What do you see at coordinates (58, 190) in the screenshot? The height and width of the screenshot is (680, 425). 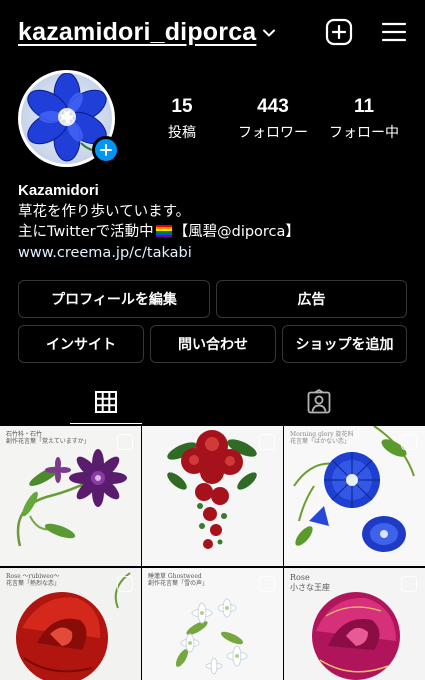 I see `display-name: Kazamidori` at bounding box center [58, 190].